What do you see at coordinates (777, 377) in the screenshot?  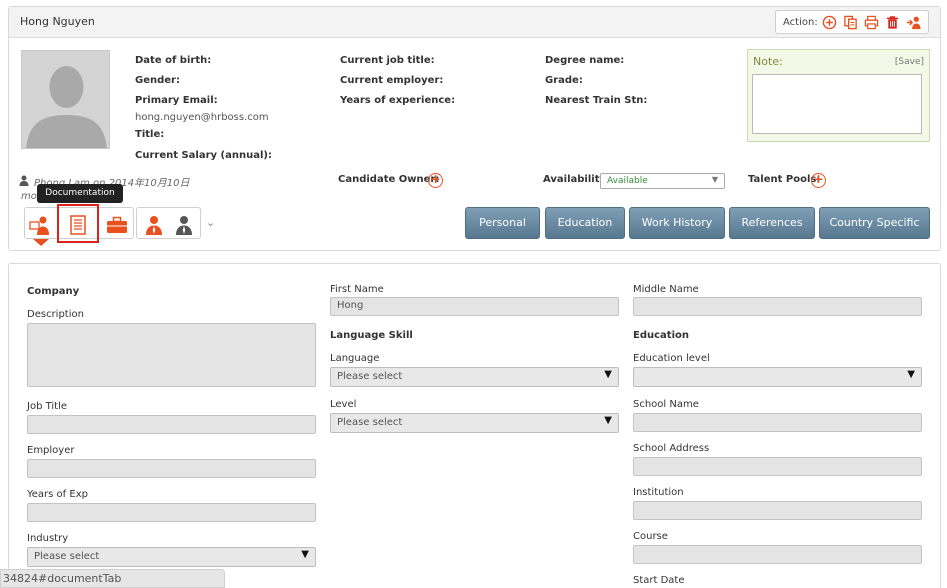 I see `education-level-select: ▼` at bounding box center [777, 377].